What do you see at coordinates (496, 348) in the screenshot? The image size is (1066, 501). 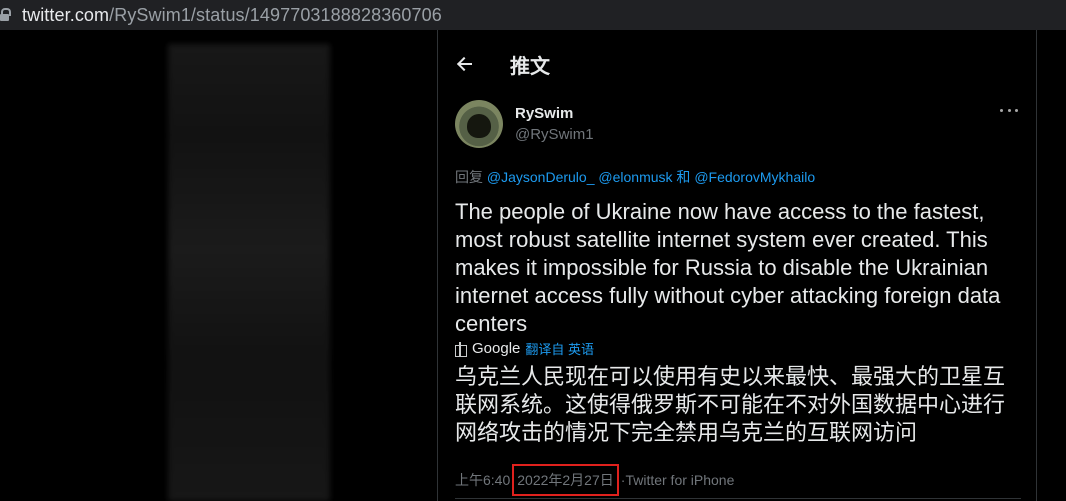 I see `translate-provider: Google` at bounding box center [496, 348].